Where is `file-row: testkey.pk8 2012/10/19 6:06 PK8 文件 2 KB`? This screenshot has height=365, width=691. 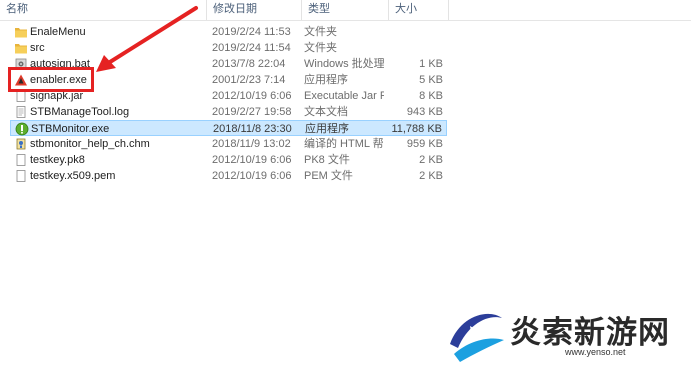
file-row: testkey.pk8 2012/10/19 6:06 PK8 文件 2 KB is located at coordinates (228, 160).